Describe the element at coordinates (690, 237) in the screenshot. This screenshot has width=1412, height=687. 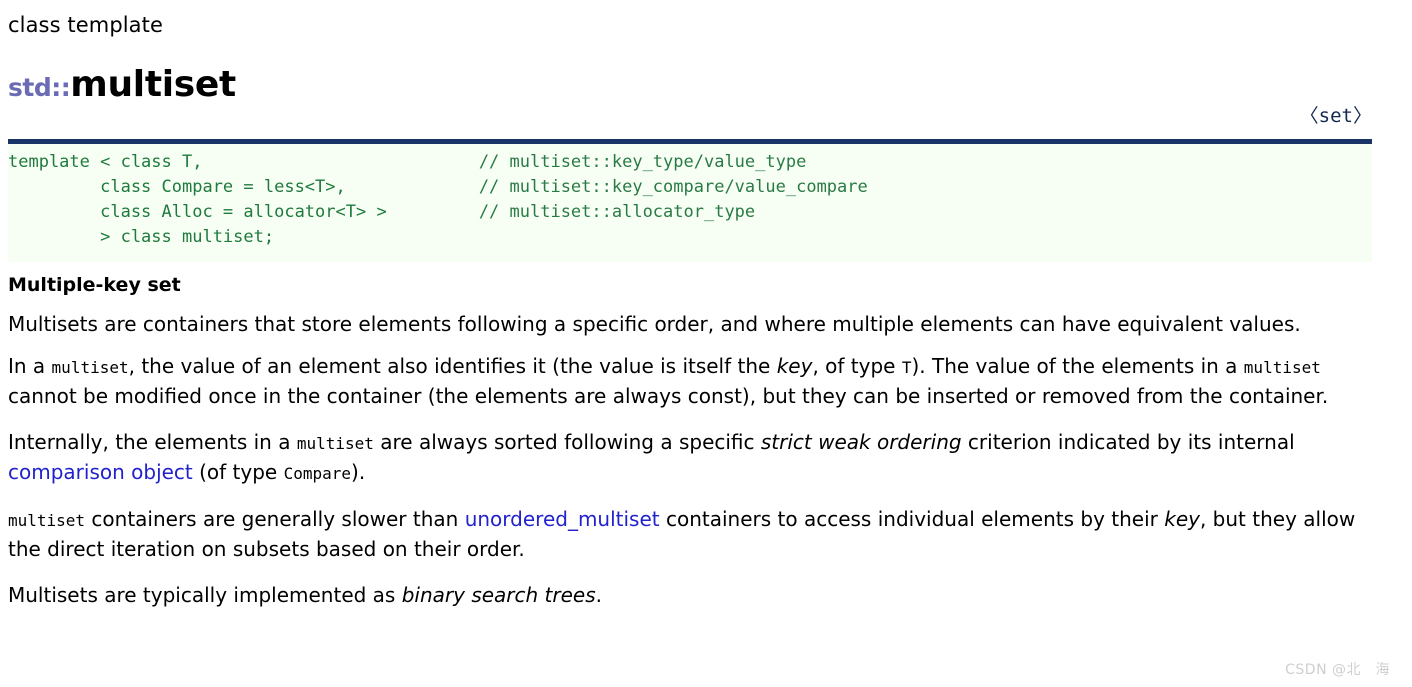
I see `code-line: > class multiset;` at that location.